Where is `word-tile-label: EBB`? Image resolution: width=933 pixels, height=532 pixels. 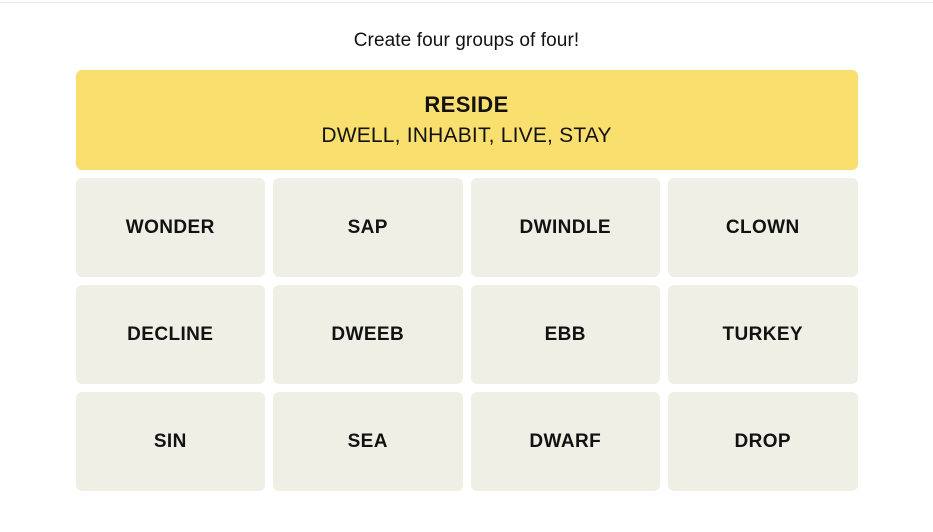
word-tile-label: EBB is located at coordinates (565, 334).